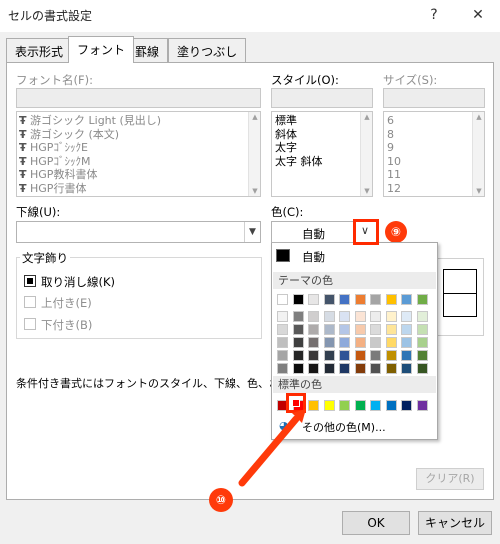 The width and height of the screenshot is (500, 544). Describe the element at coordinates (429, 162) in the screenshot. I see `list-item: 10` at that location.